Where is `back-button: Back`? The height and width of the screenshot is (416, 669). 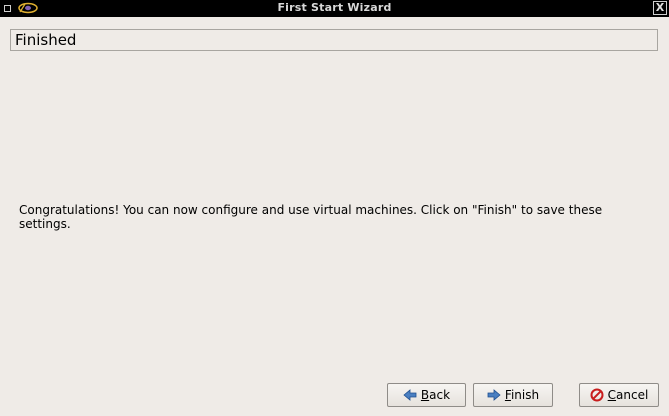 back-button: Back is located at coordinates (426, 395).